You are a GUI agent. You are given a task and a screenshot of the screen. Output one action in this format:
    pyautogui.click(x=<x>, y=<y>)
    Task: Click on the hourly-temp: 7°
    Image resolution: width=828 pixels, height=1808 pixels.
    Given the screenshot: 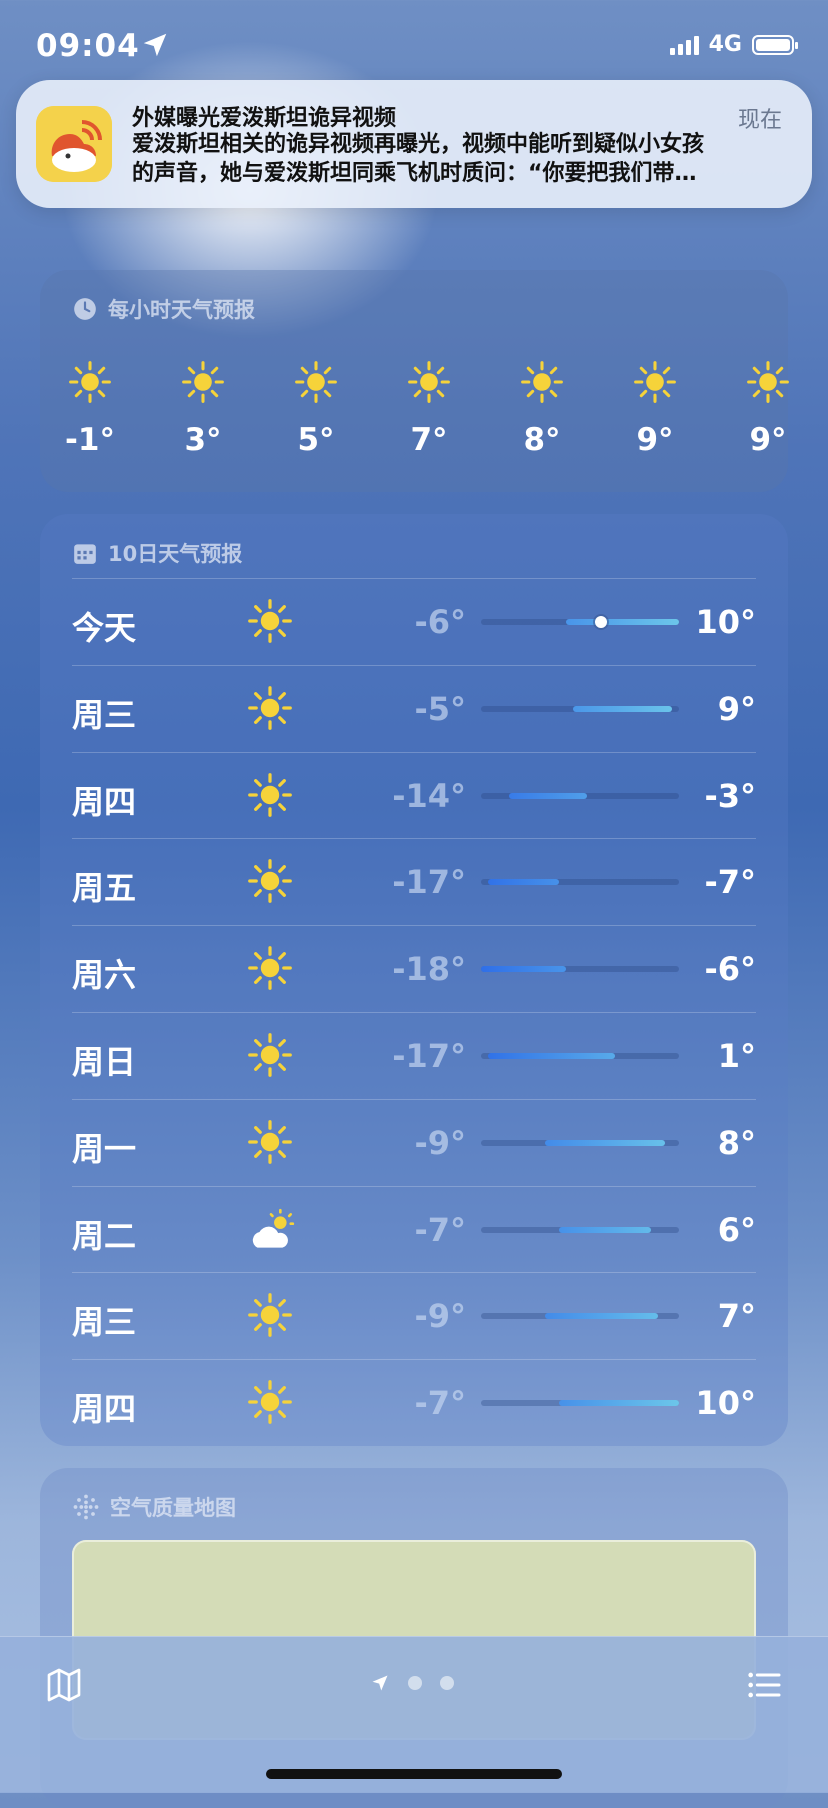 What is the action you would take?
    pyautogui.click(x=429, y=440)
    